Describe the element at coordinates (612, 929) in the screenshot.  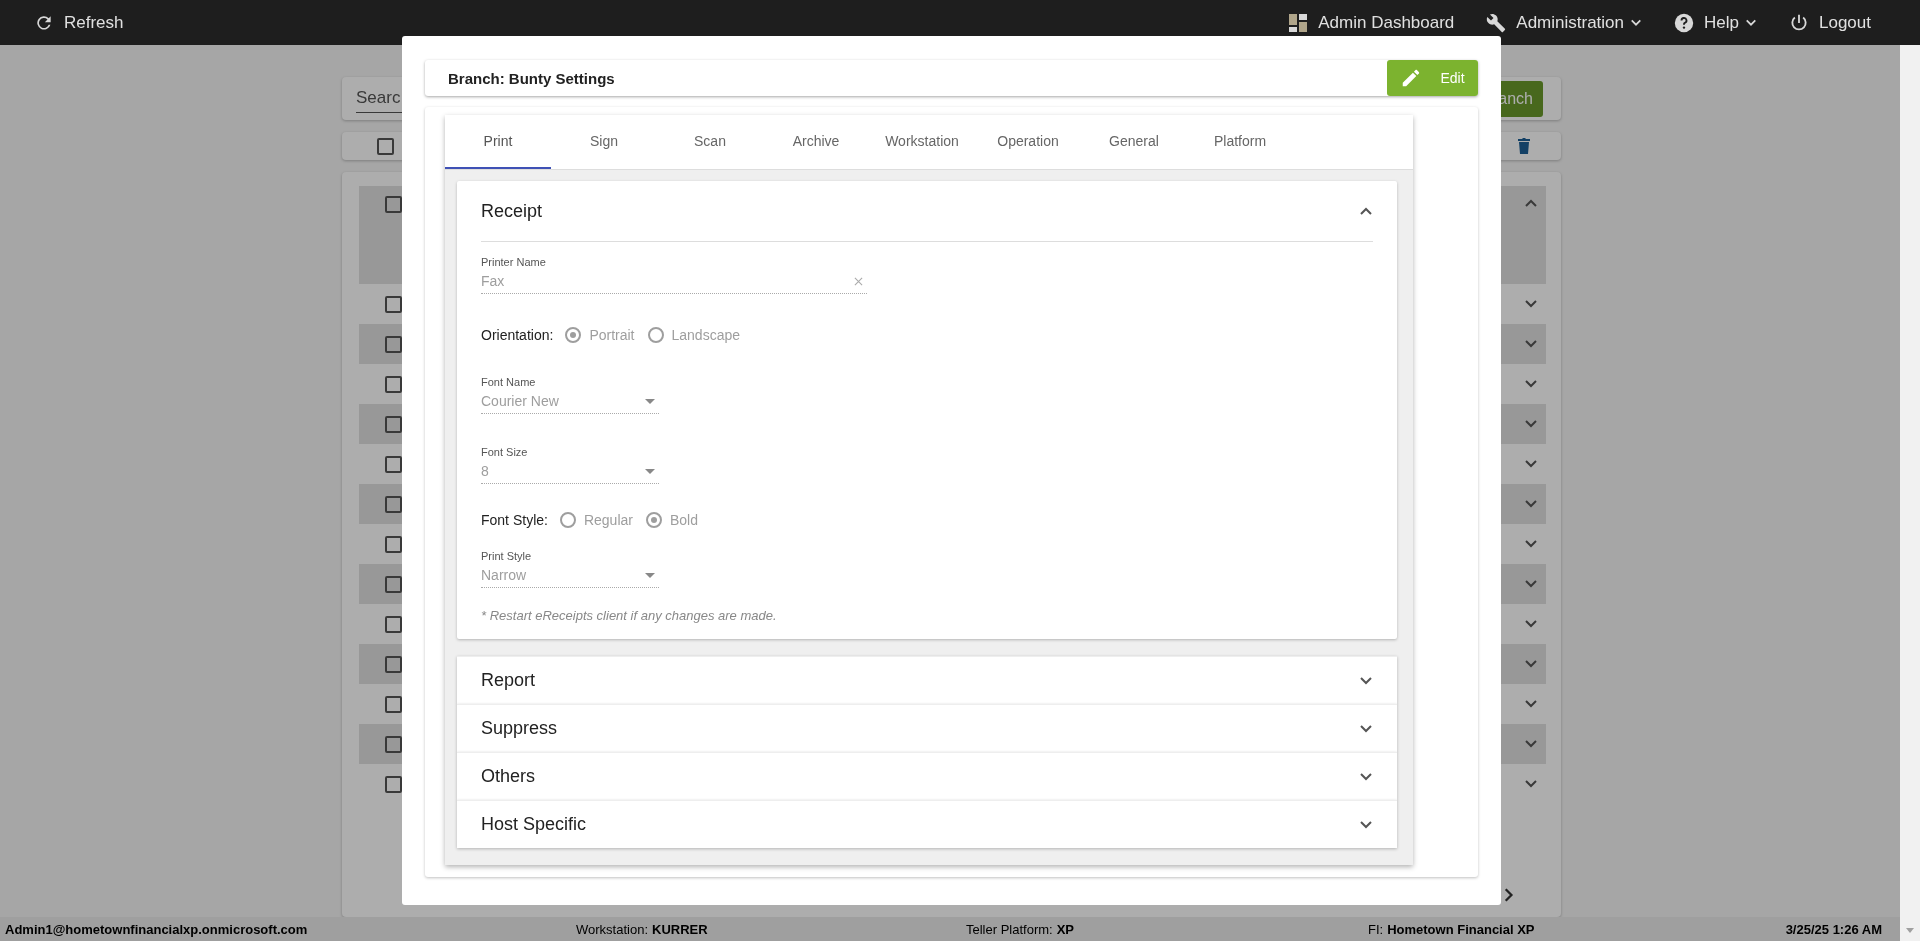
I see `status-label: Workstation:` at that location.